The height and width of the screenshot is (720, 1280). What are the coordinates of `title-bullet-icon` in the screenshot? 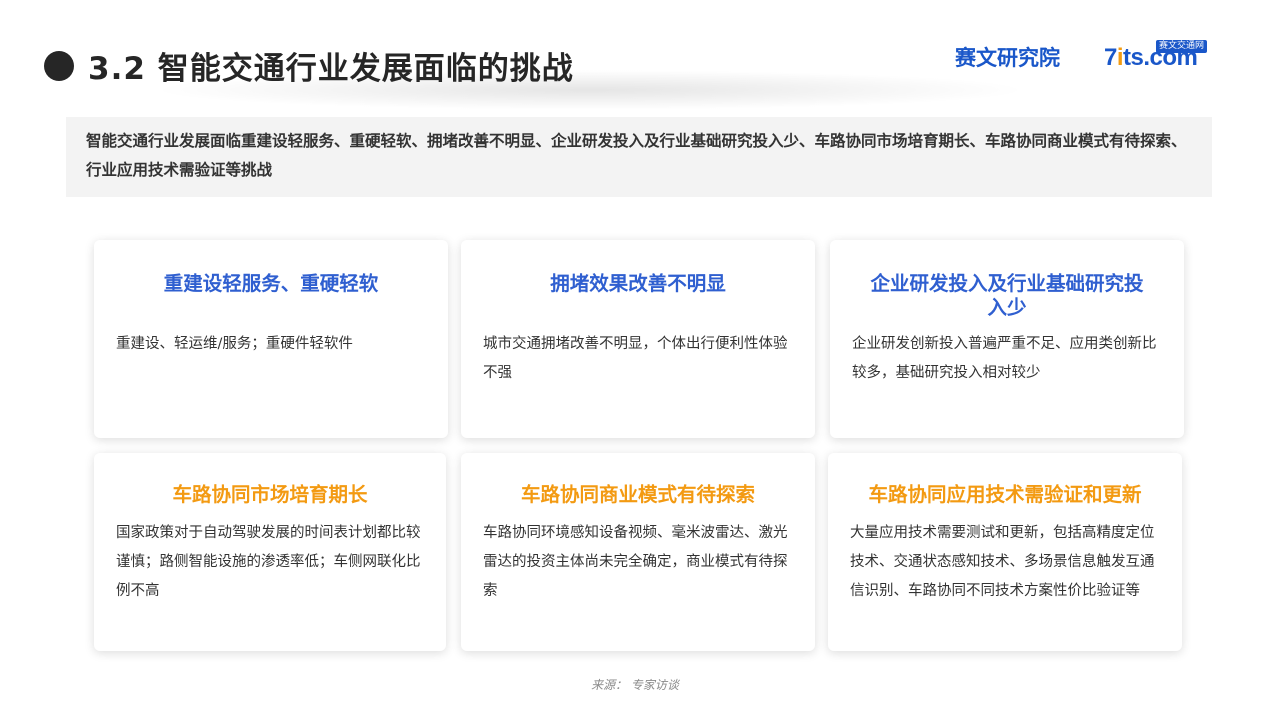 It's located at (59, 66).